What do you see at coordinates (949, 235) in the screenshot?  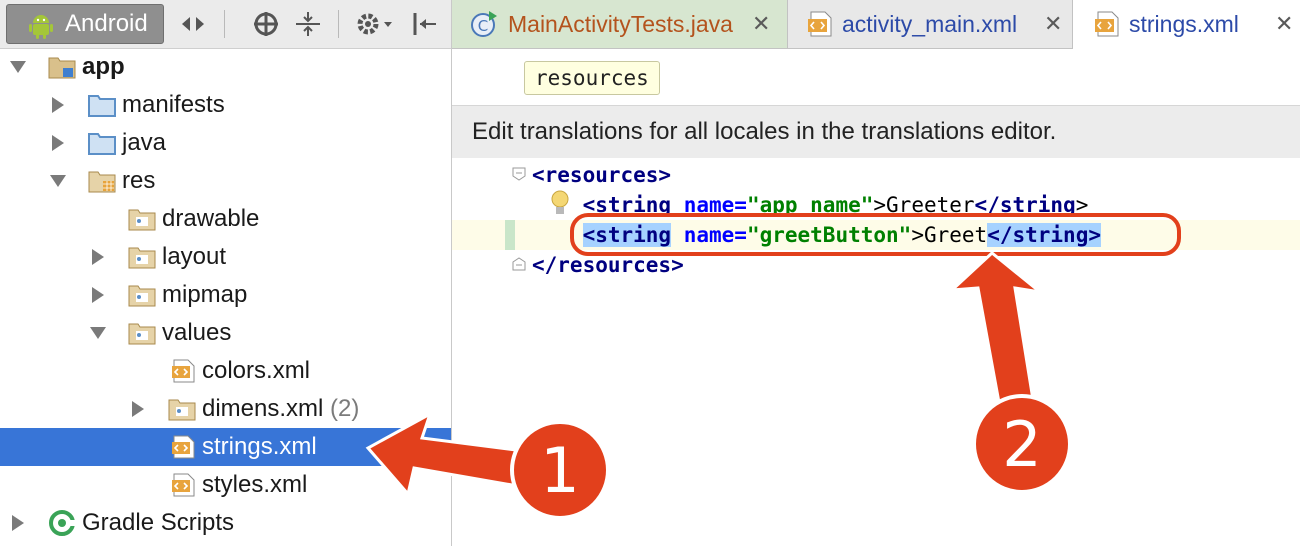 I see `xml-text: >Greet` at bounding box center [949, 235].